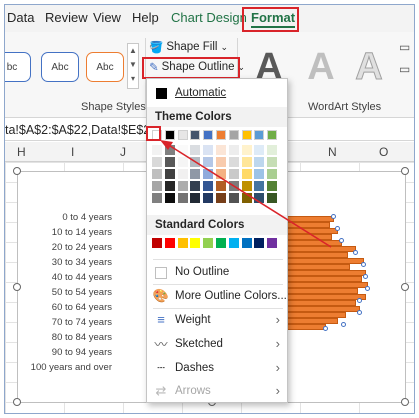 This screenshot has height=418, width=419. I want to click on column-header: I, so click(72, 152).